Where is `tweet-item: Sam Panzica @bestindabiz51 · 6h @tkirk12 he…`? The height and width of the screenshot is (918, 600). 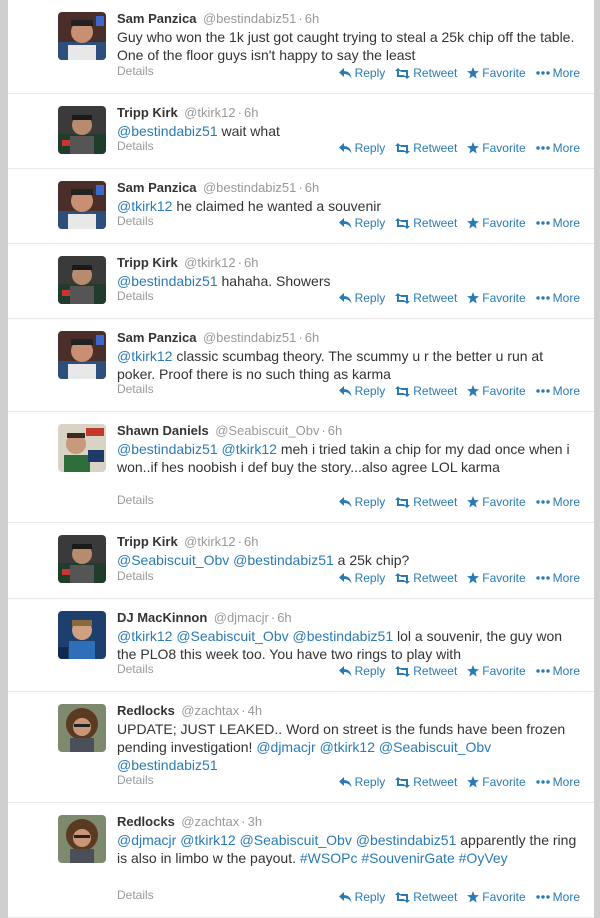 tweet-item: Sam Panzica @bestindabiz51 · 6h @tkirk12 he… is located at coordinates (301, 206).